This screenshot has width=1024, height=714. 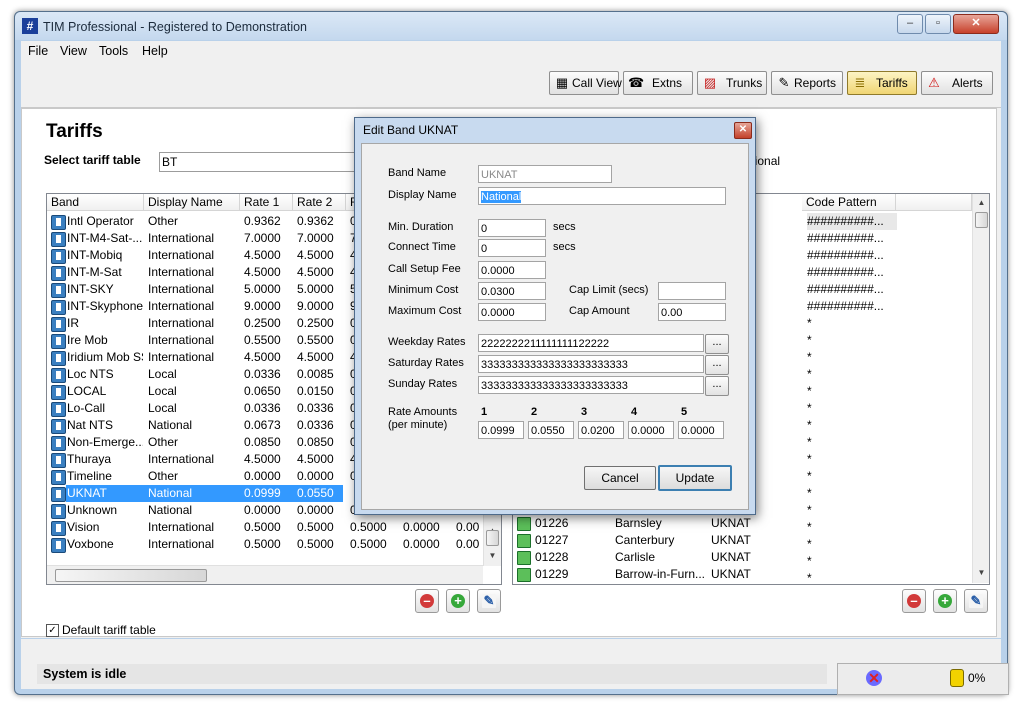 What do you see at coordinates (511, 51) in the screenshot?
I see `menu-bar: File View Tools Help` at bounding box center [511, 51].